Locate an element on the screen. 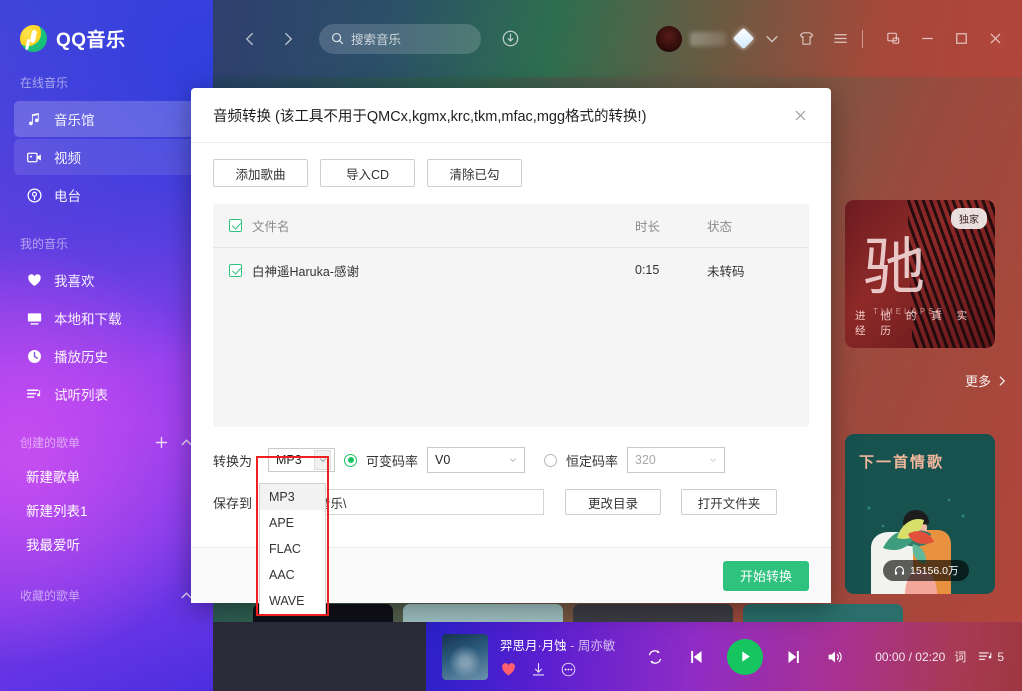 Image resolution: width=1022 pixels, height=691 pixels. play-count-label: 15156.0万 is located at coordinates (934, 571).